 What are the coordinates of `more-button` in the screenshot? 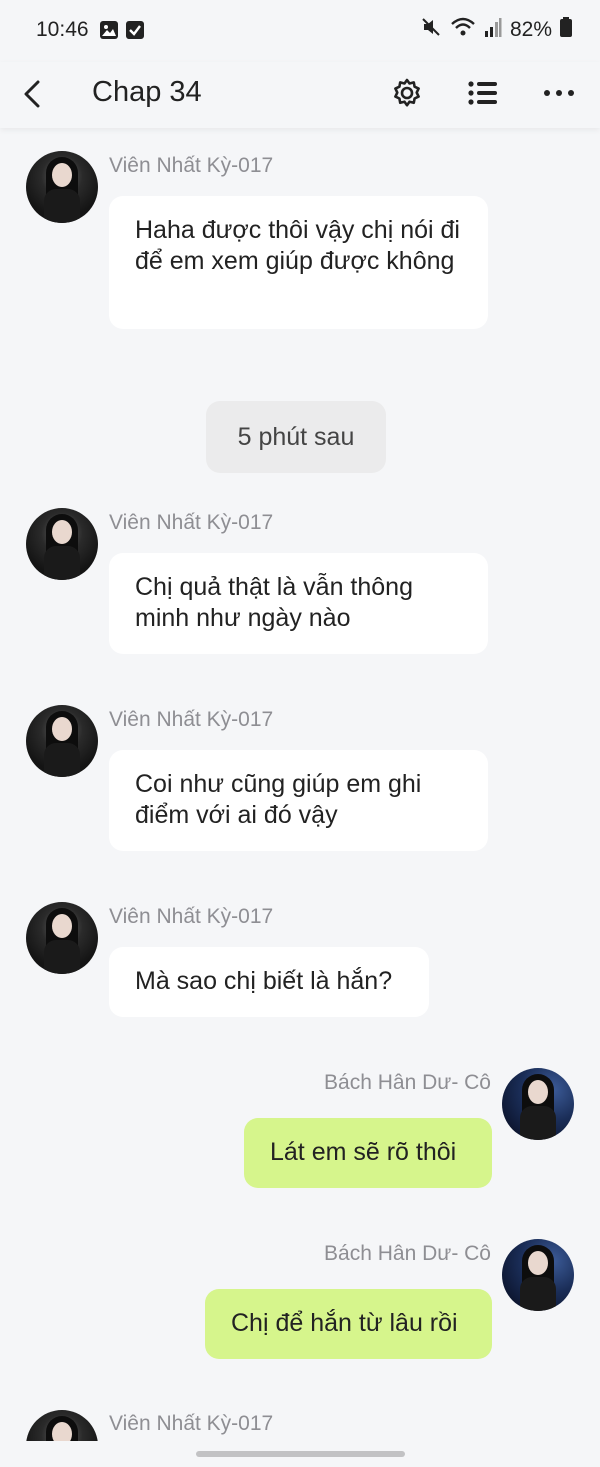 It's located at (559, 93).